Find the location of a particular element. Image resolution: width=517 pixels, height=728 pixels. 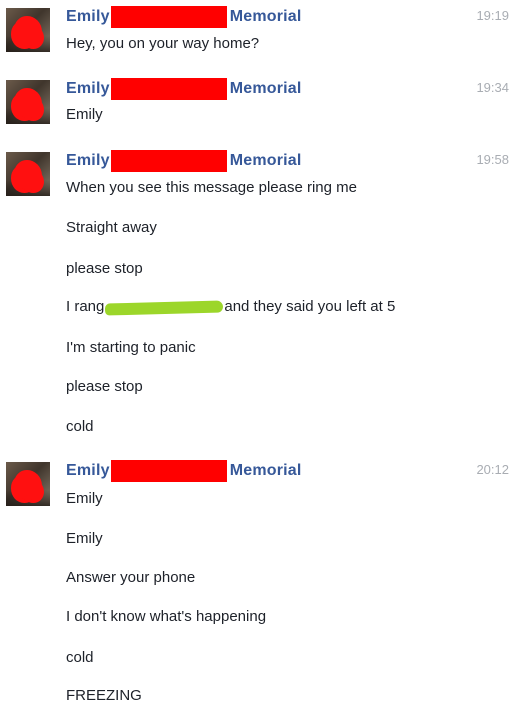

message-text: I don't know what's happening is located at coordinates (166, 616).